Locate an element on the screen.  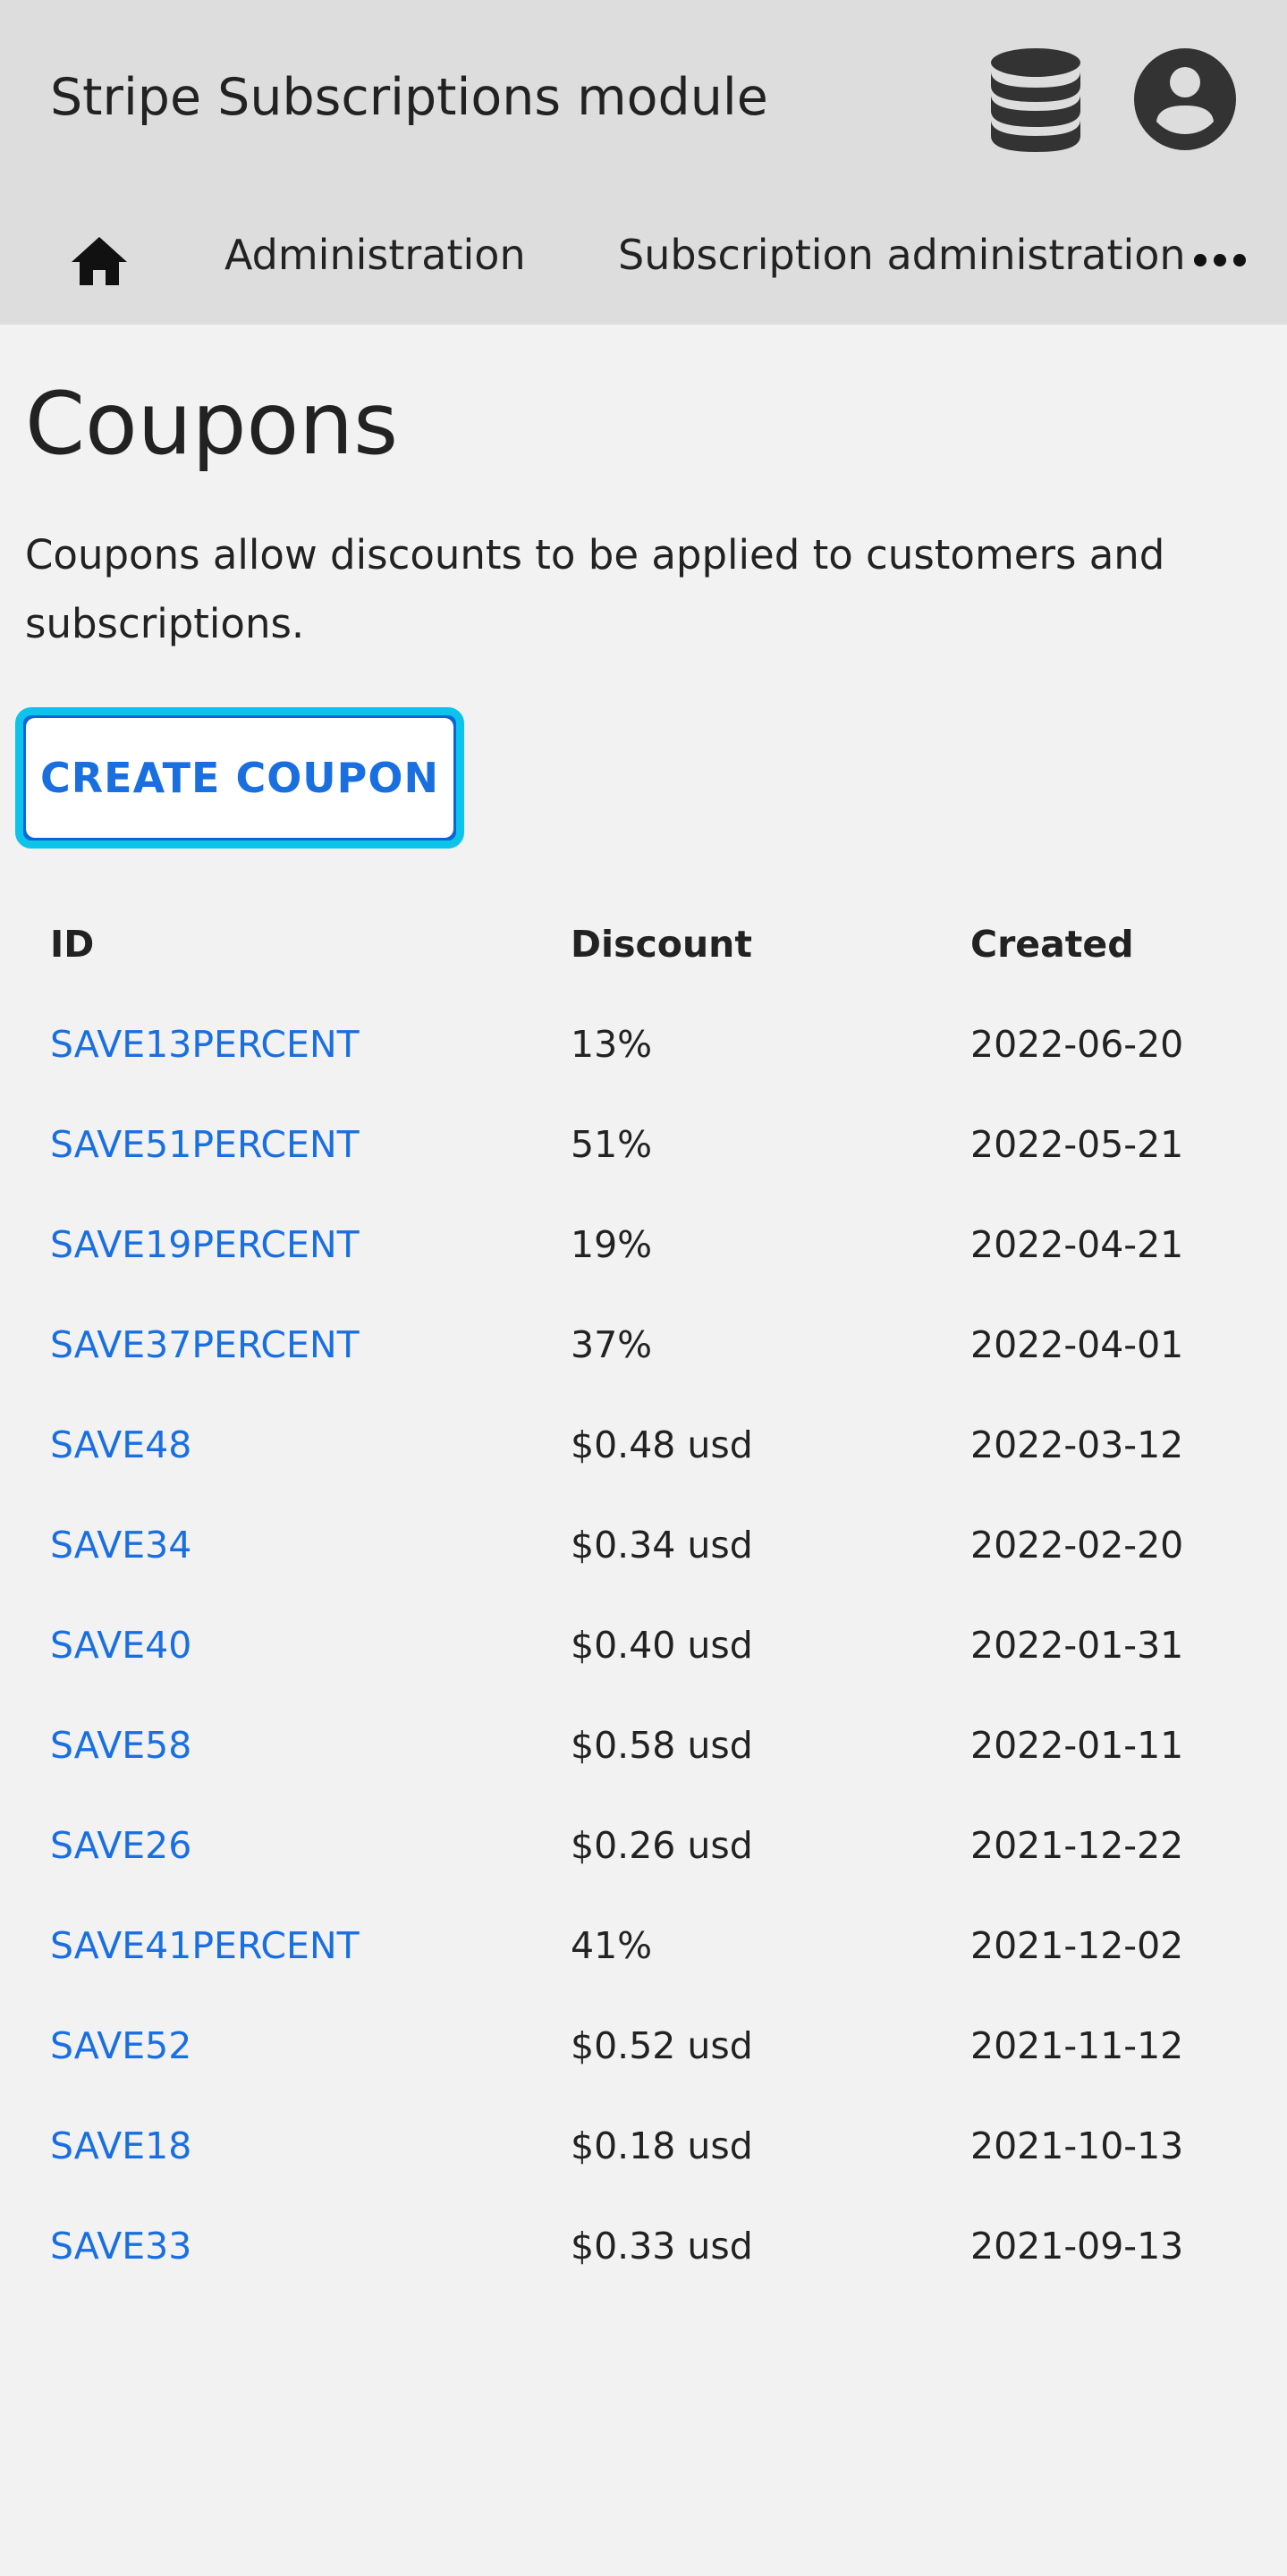
coupon-created-date: 2022-01-31 is located at coordinates (1077, 1645).